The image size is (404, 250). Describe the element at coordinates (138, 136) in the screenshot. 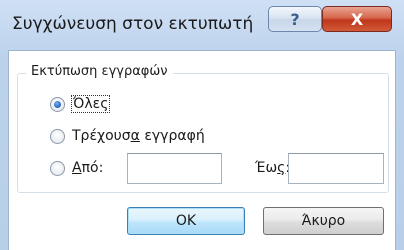

I see `radio-current-label: Τρέχουσα εγγραφή` at that location.